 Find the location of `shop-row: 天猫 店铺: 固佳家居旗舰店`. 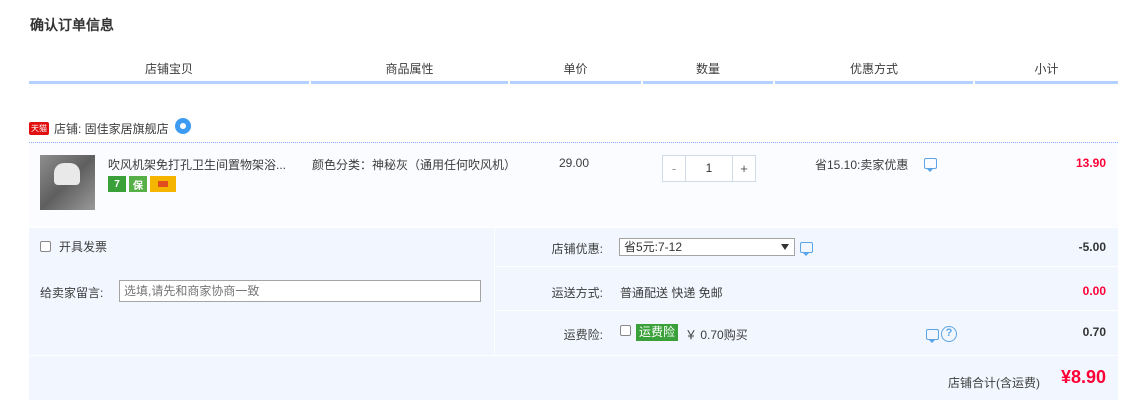

shop-row: 天猫 店铺: 固佳家居旗舰店 is located at coordinates (110, 128).